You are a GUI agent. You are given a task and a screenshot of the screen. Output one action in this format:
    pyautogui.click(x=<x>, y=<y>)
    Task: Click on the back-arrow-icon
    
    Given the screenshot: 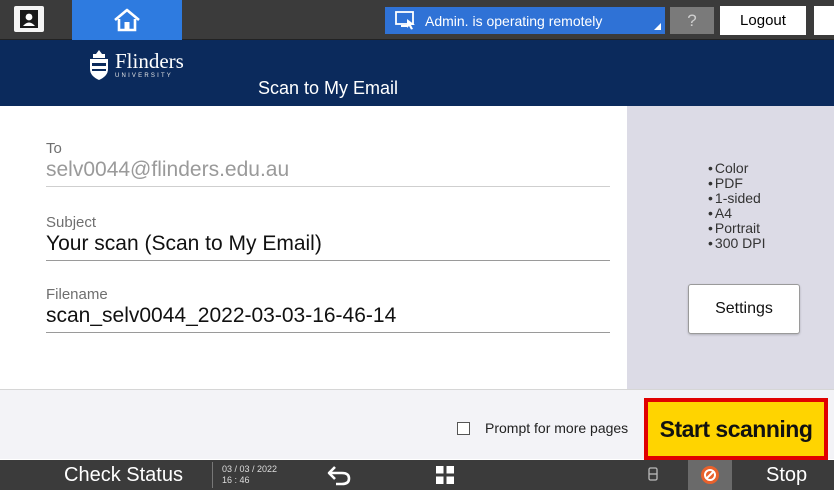 What is the action you would take?
    pyautogui.click(x=339, y=476)
    